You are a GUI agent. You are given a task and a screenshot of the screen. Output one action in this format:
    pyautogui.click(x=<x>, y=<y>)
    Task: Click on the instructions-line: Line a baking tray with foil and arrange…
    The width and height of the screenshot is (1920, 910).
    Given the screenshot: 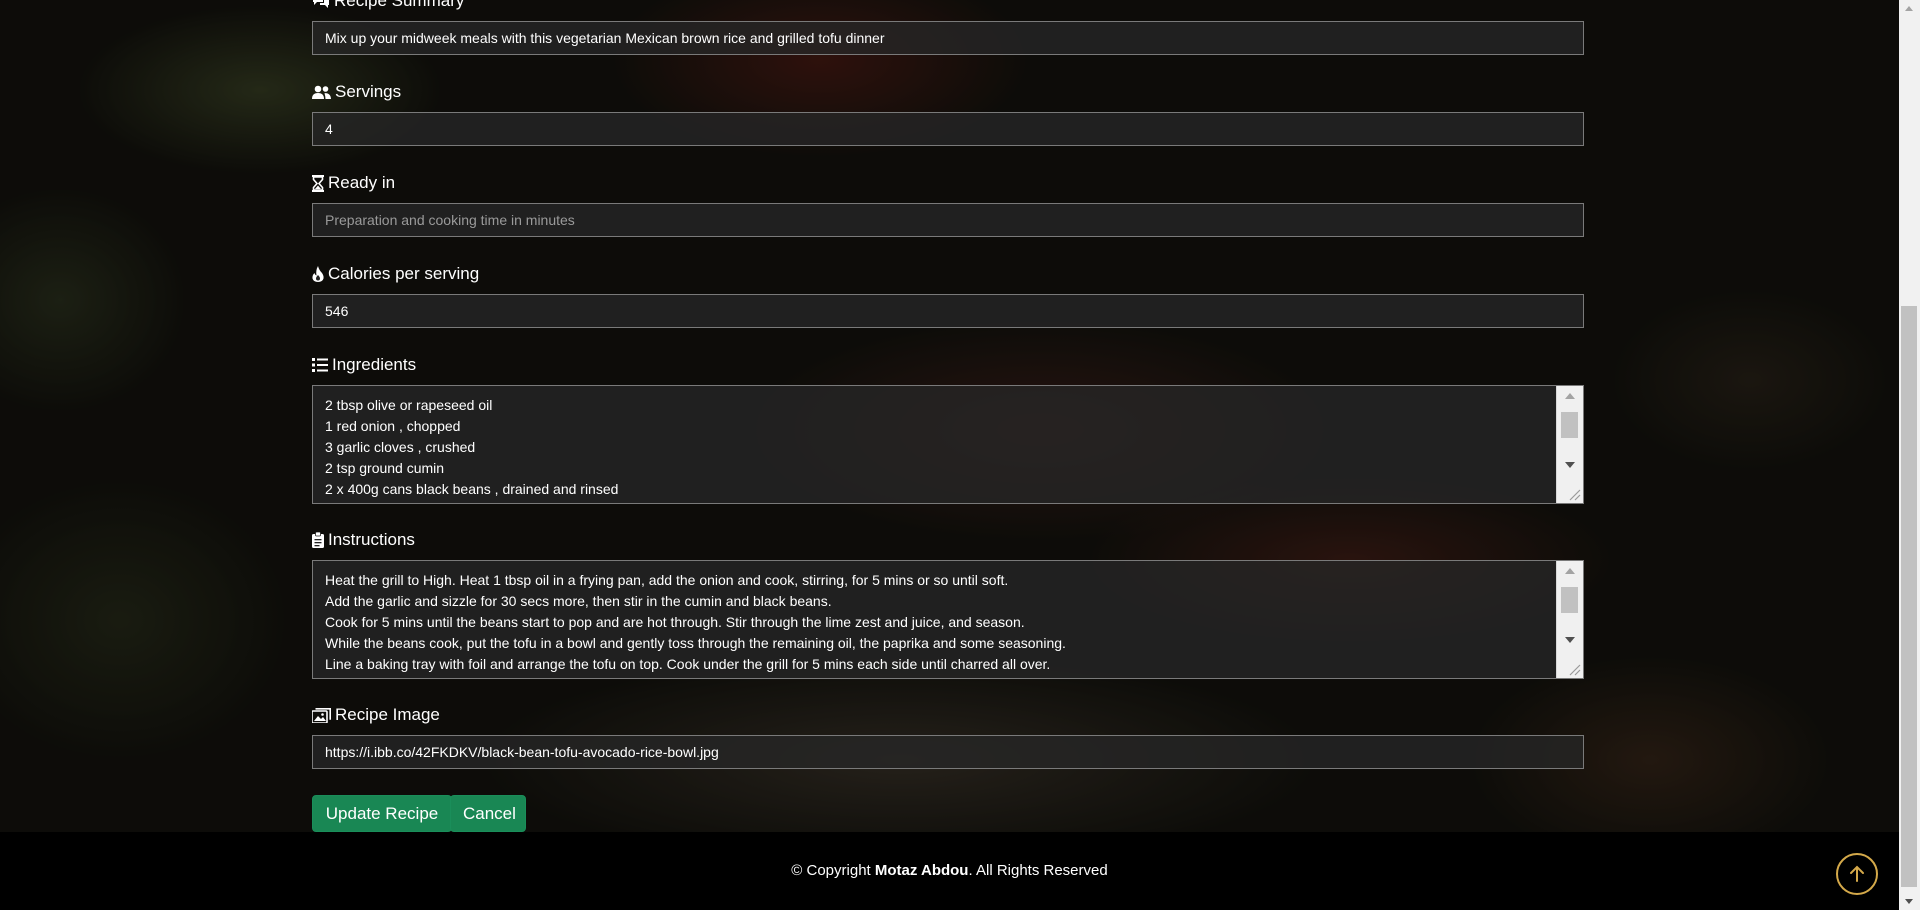 What is the action you would take?
    pyautogui.click(x=688, y=664)
    